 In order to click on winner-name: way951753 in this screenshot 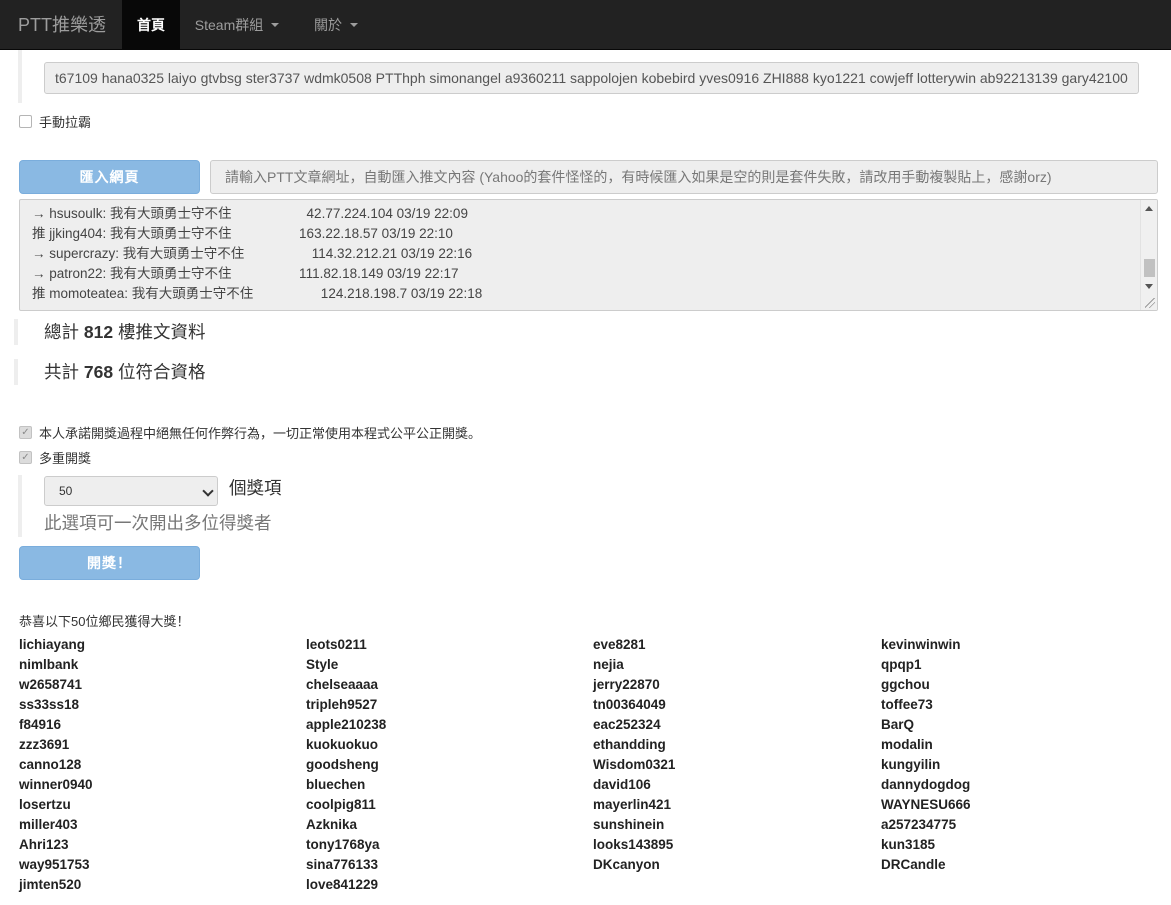, I will do `click(54, 864)`.